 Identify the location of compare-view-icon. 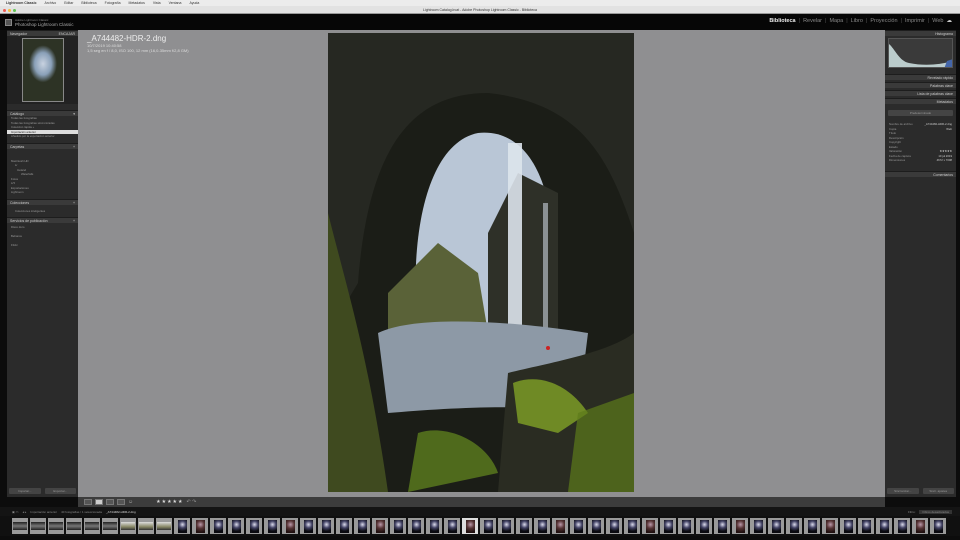
(110, 502).